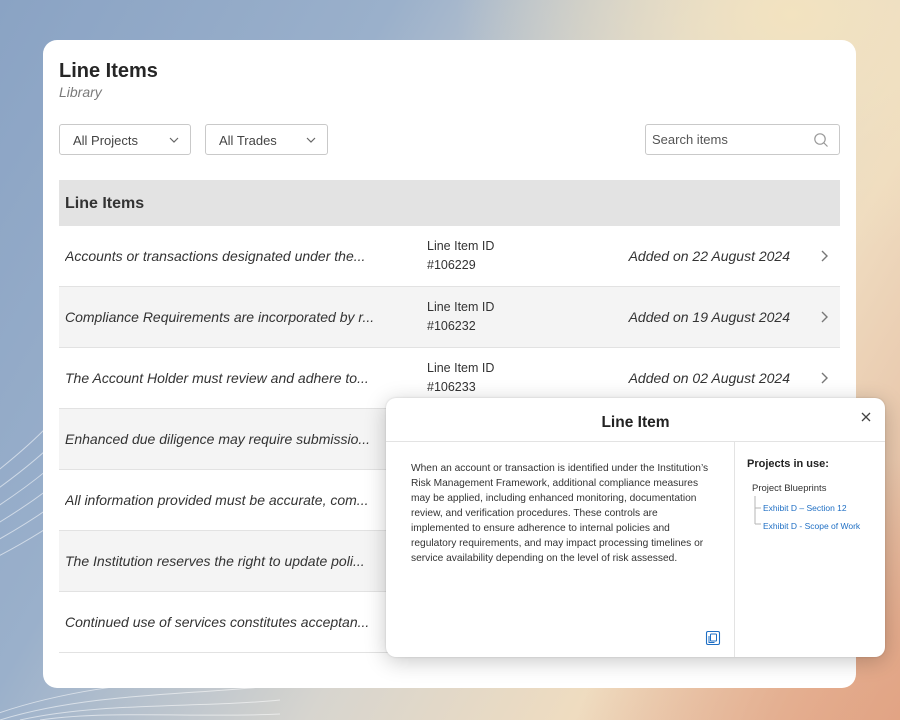  I want to click on row-id-value: #106229, so click(451, 265).